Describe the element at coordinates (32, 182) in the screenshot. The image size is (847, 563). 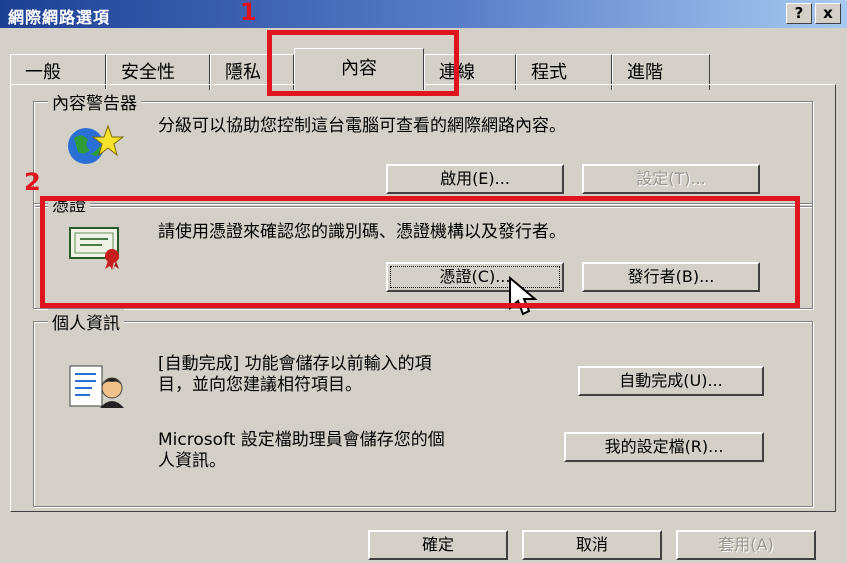
I see `step-2-number: 2` at that location.